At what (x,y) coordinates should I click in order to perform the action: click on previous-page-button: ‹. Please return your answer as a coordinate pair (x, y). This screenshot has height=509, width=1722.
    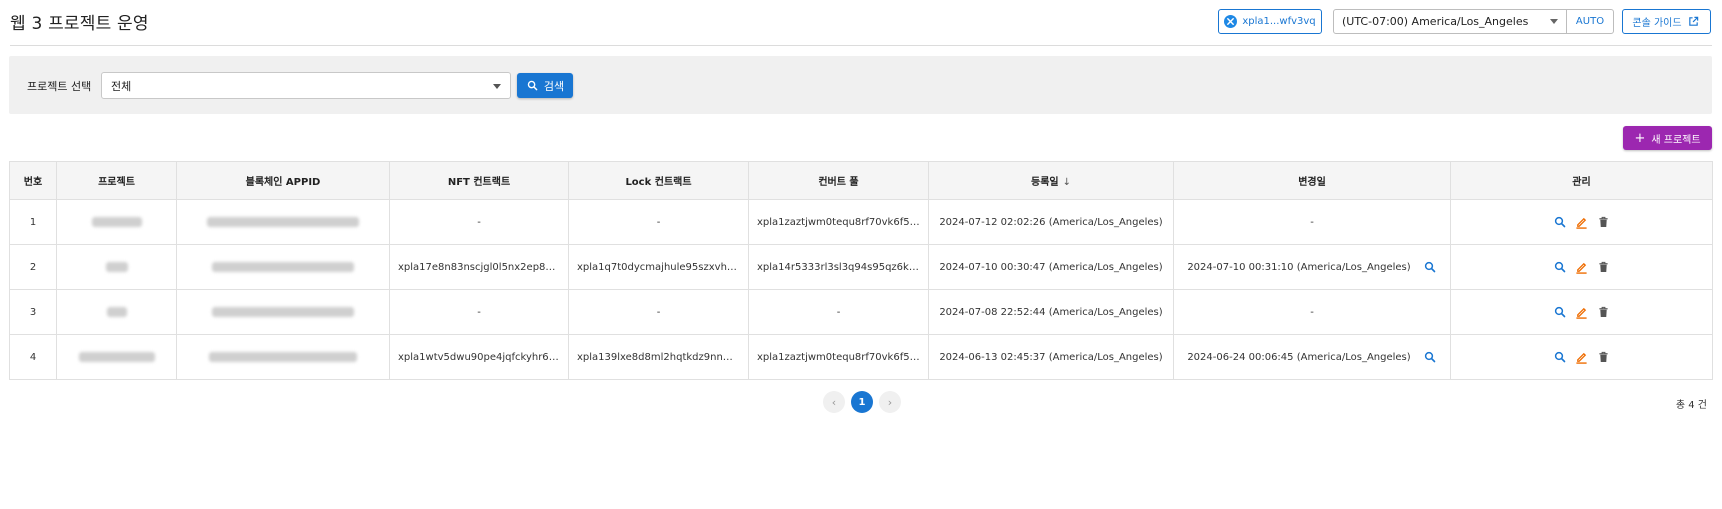
    Looking at the image, I should click on (834, 402).